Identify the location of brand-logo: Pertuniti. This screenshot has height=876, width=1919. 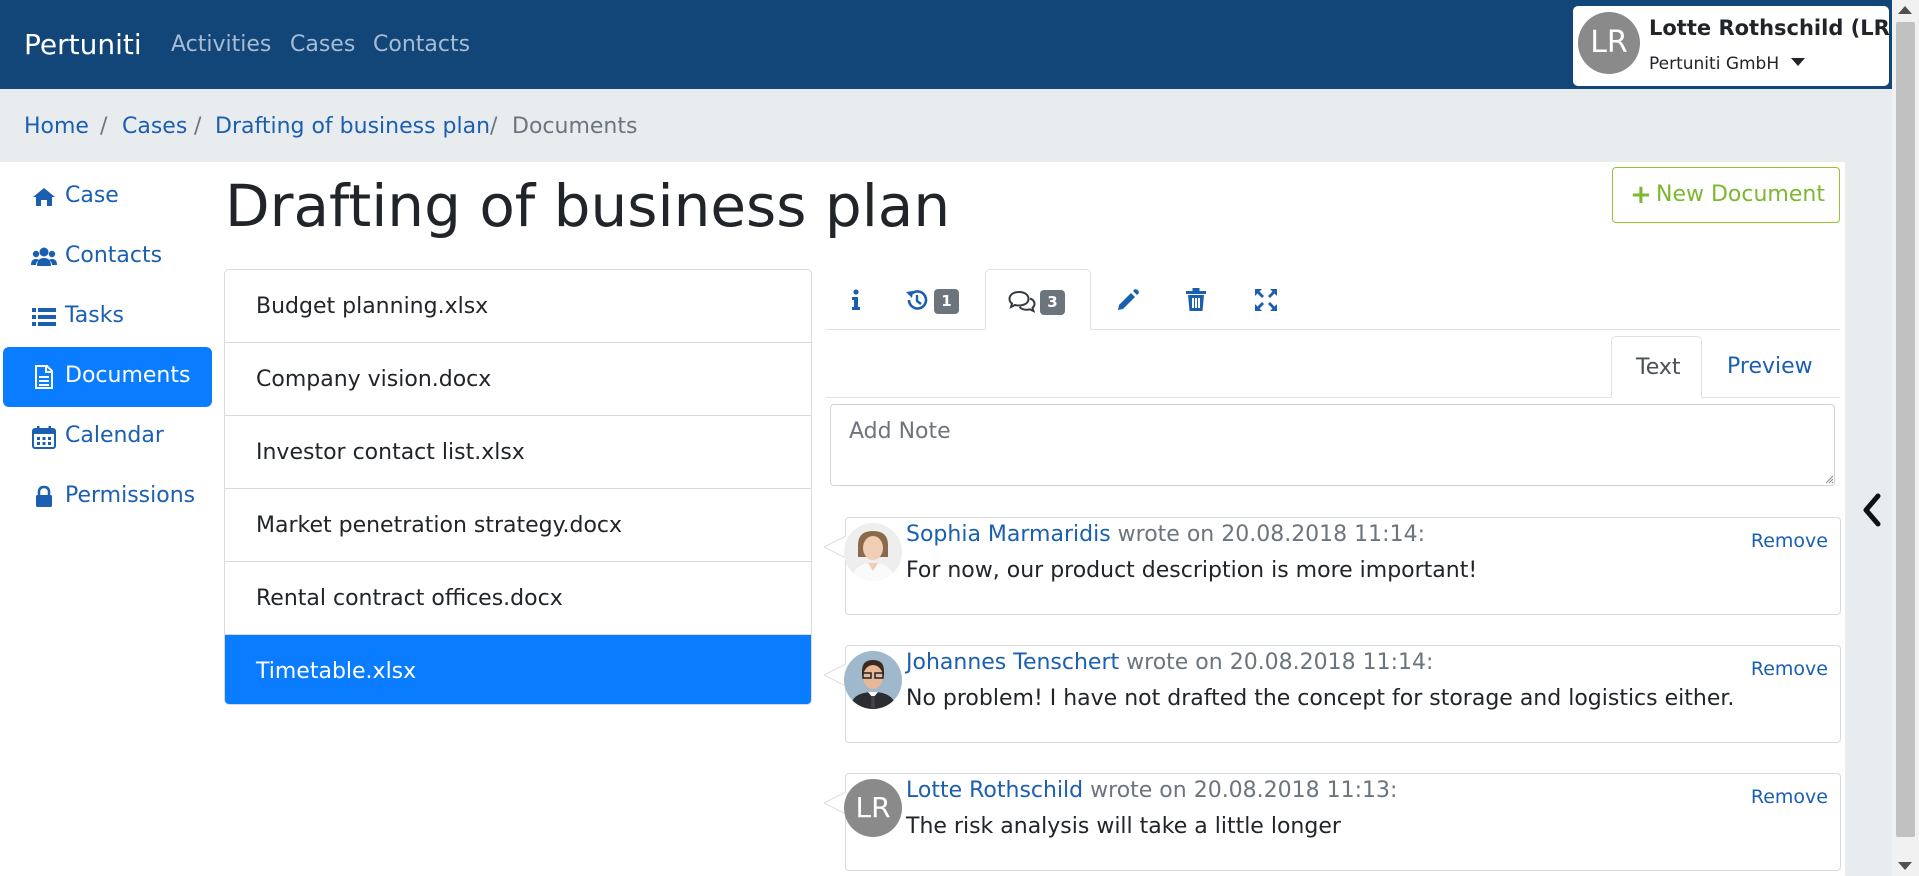
(83, 44).